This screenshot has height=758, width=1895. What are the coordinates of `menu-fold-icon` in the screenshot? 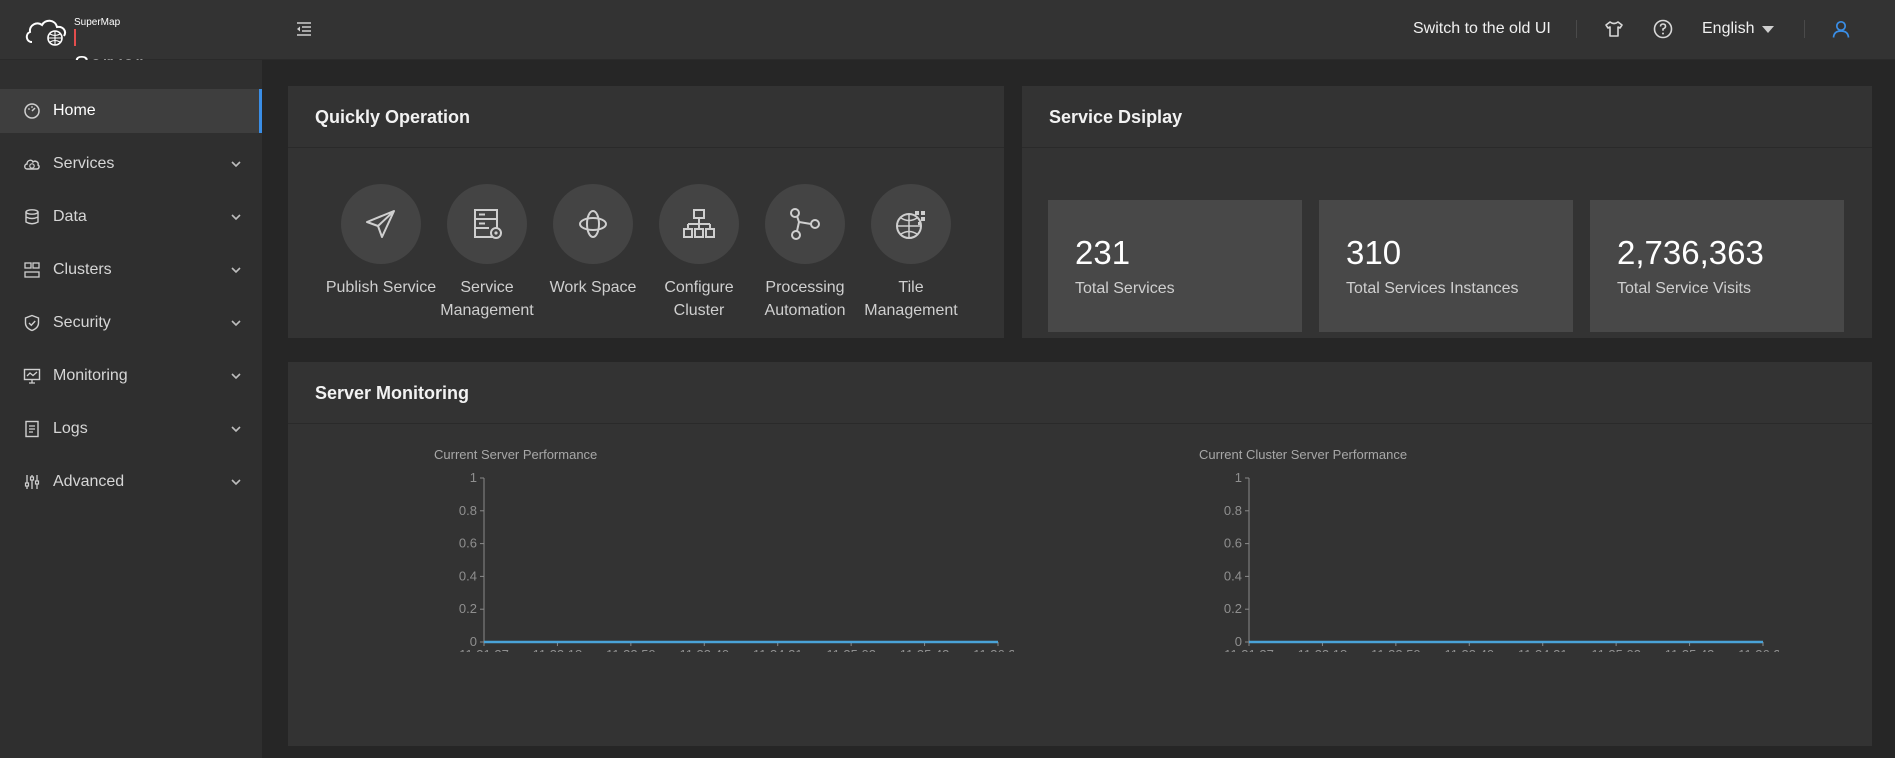 It's located at (304, 29).